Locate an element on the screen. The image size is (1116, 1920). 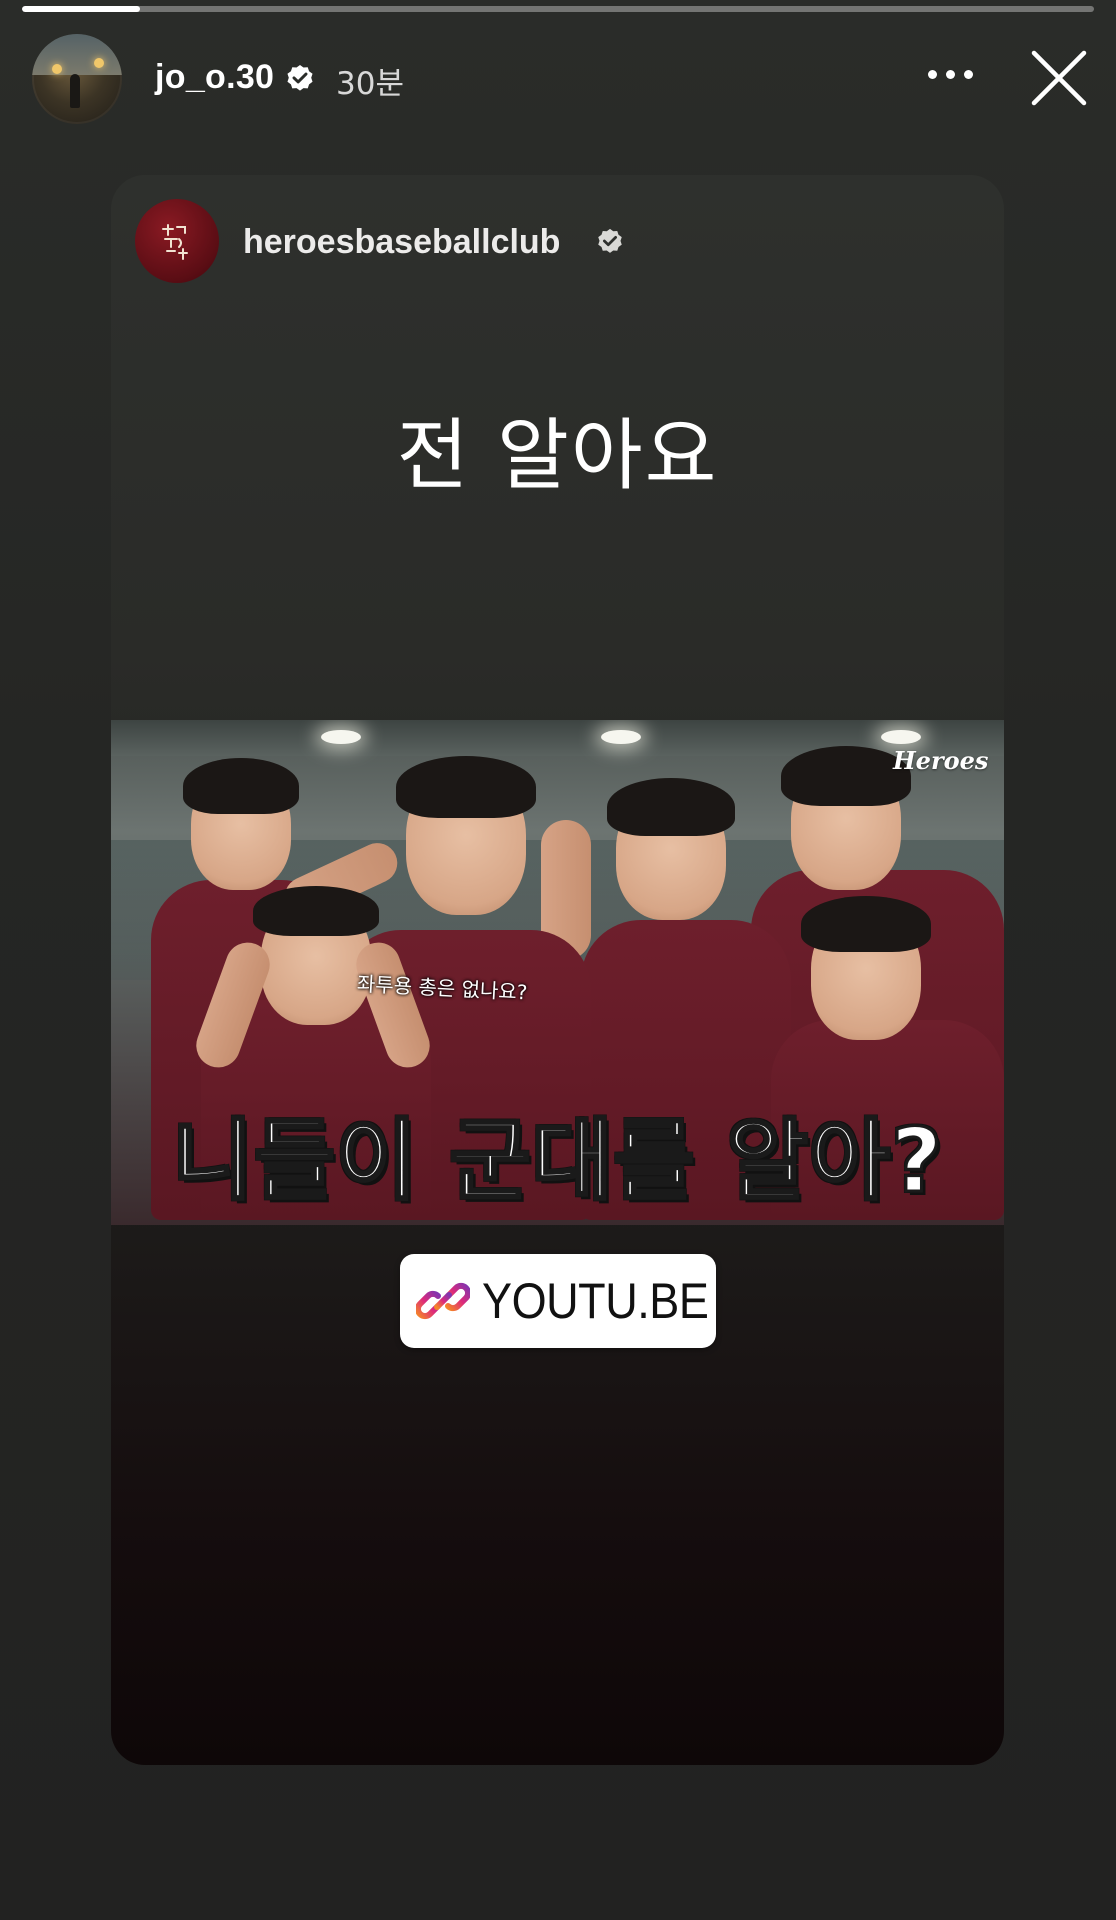
heroes-brand-mark: Heroes is located at coordinates (941, 760).